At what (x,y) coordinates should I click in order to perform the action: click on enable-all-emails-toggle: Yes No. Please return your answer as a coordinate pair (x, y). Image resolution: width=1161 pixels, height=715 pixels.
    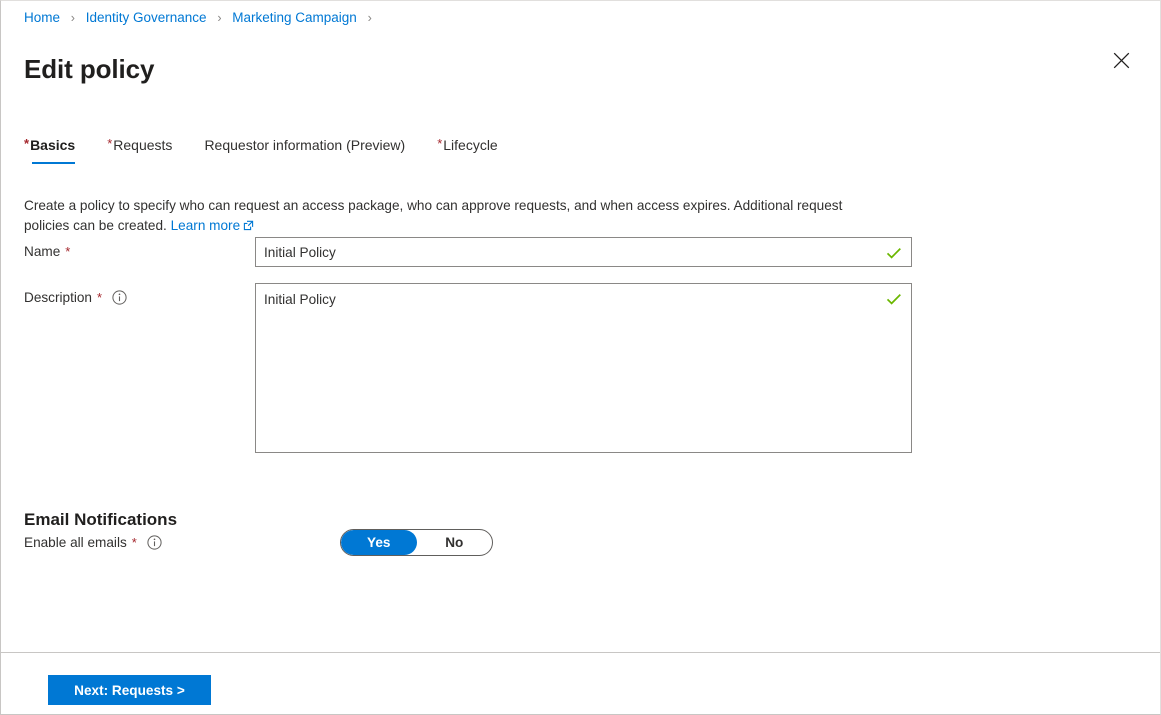
    Looking at the image, I should click on (416, 542).